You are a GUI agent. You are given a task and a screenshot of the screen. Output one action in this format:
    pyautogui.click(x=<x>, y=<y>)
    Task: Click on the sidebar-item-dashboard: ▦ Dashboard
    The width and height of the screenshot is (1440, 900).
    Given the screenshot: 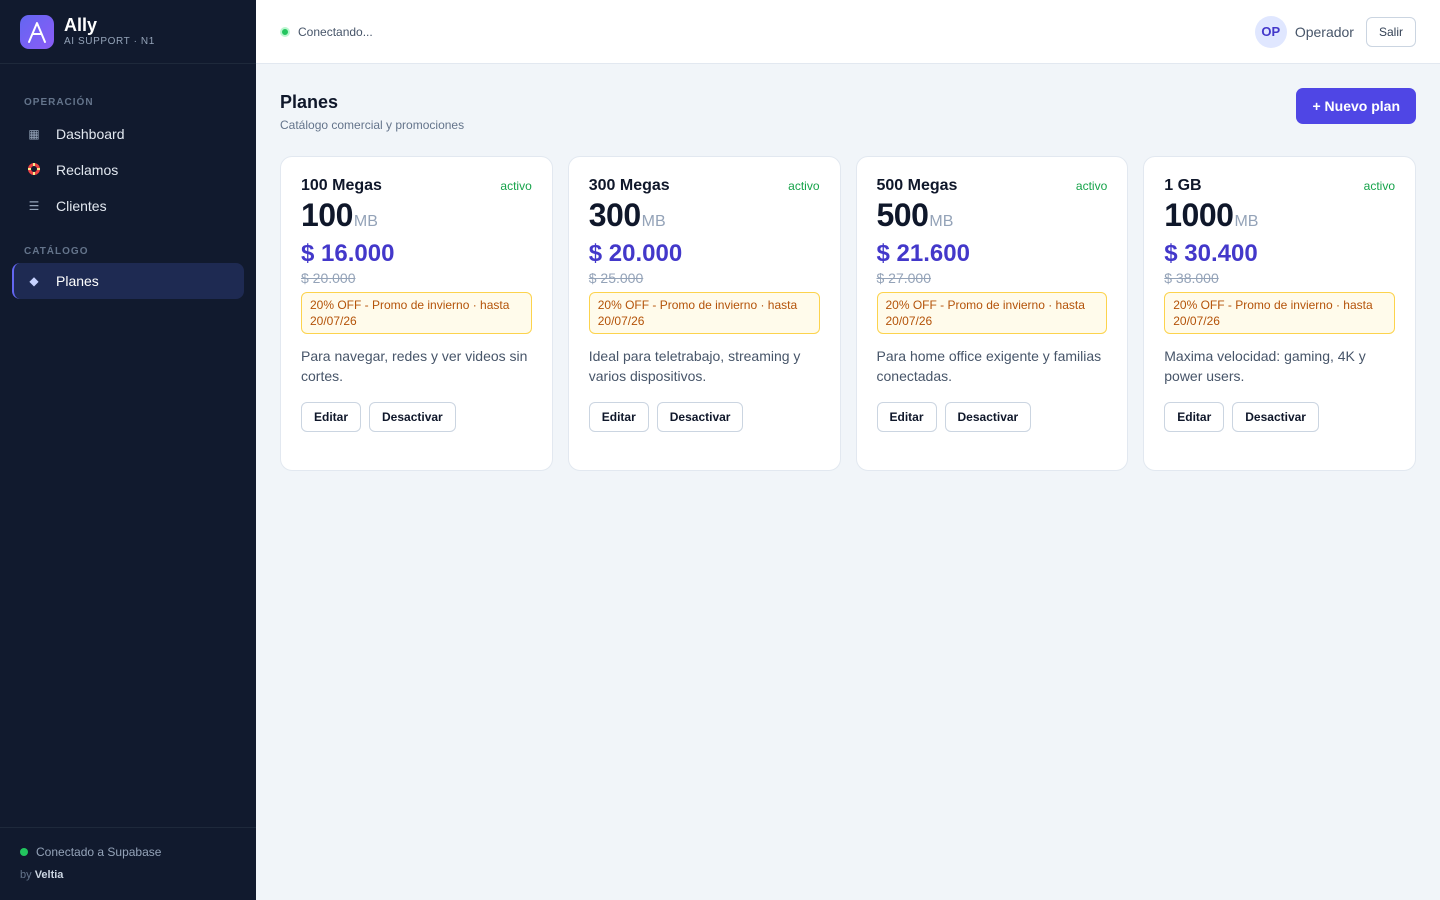 What is the action you would take?
    pyautogui.click(x=128, y=134)
    